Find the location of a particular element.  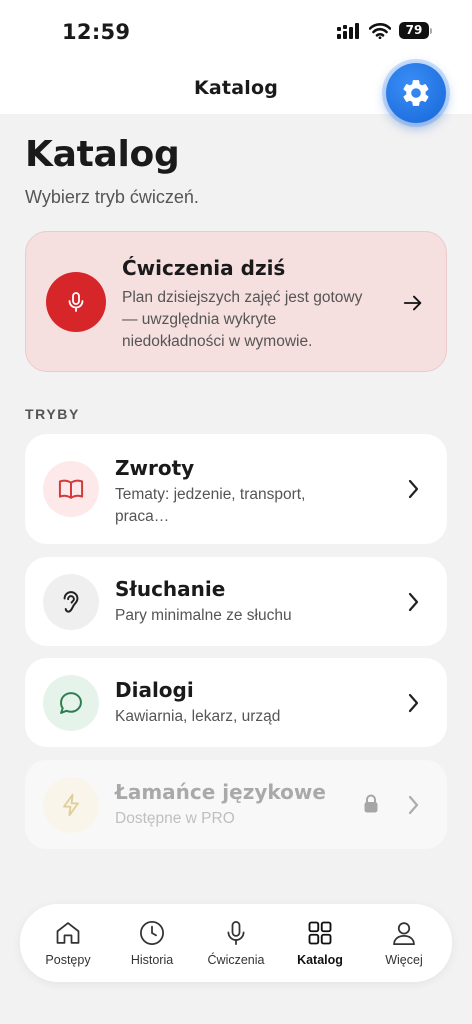

tab-exercises: Ćwiczenia is located at coordinates (236, 943).